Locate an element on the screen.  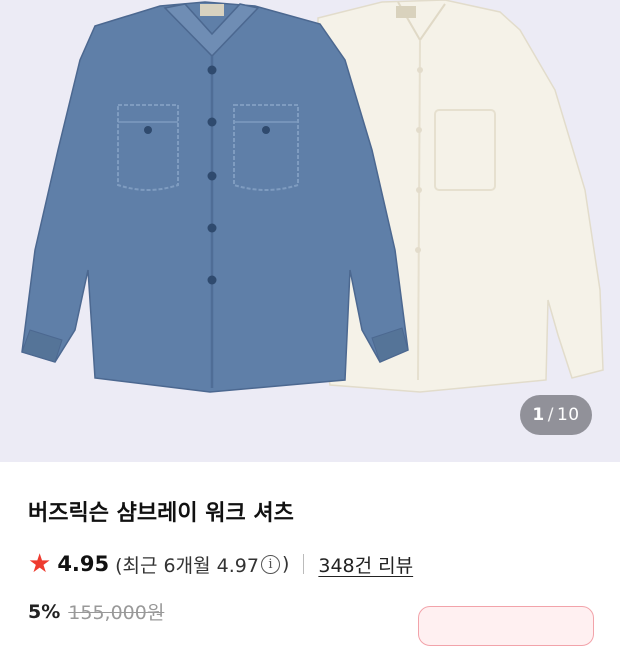
recent-rating-label: (최근 6개월 4.97 is located at coordinates (187, 565).